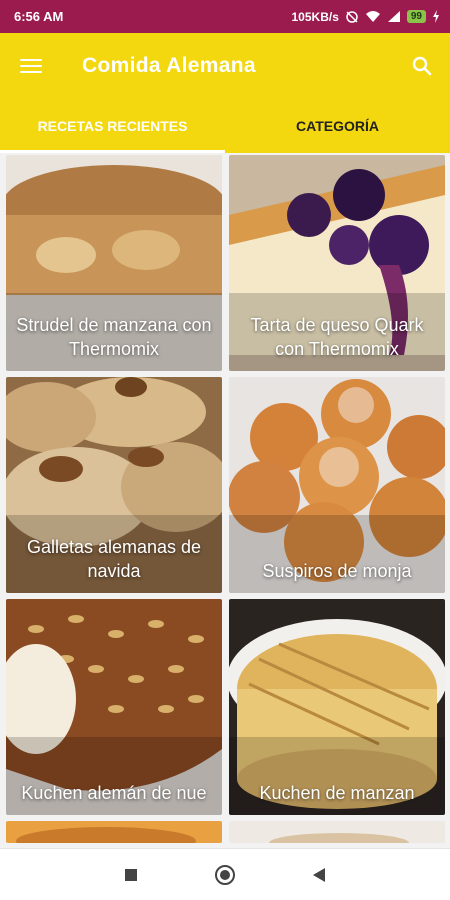 The width and height of the screenshot is (450, 900). I want to click on charging-icon, so click(436, 16).